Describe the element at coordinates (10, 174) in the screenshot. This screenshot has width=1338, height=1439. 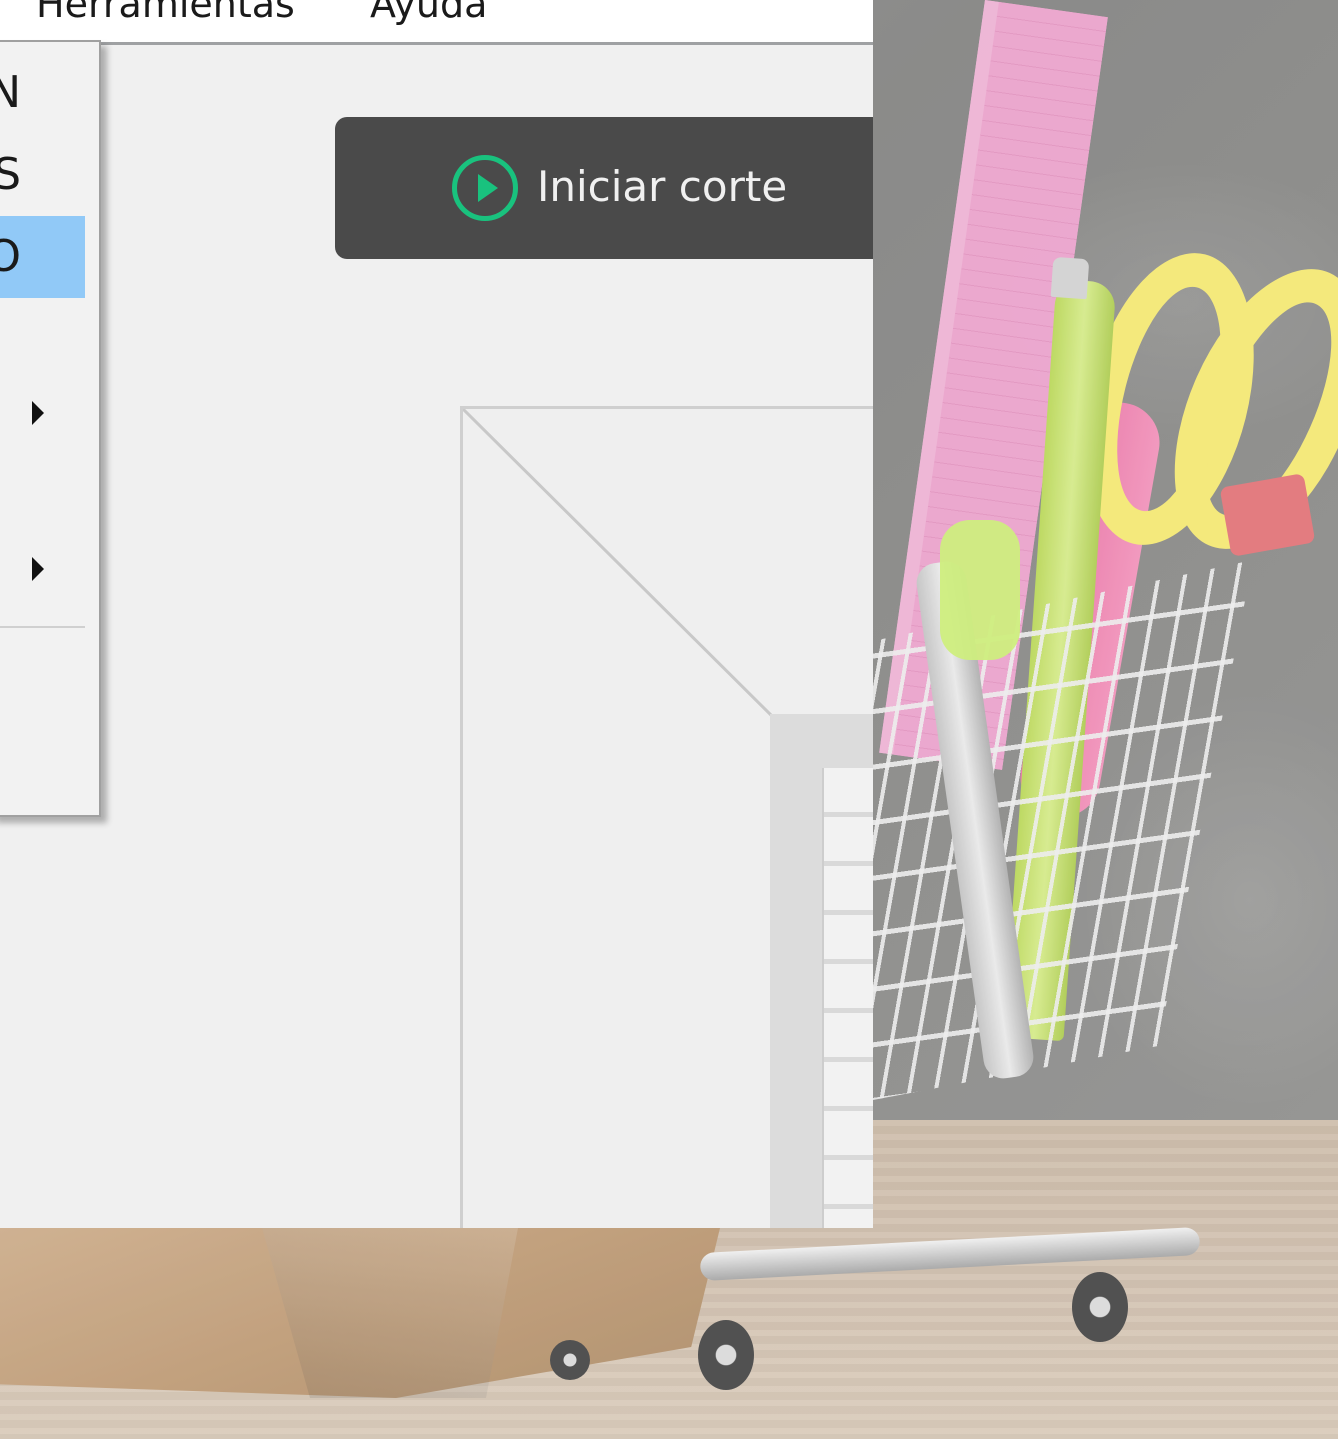
I see `dropdown-item-label: S` at that location.